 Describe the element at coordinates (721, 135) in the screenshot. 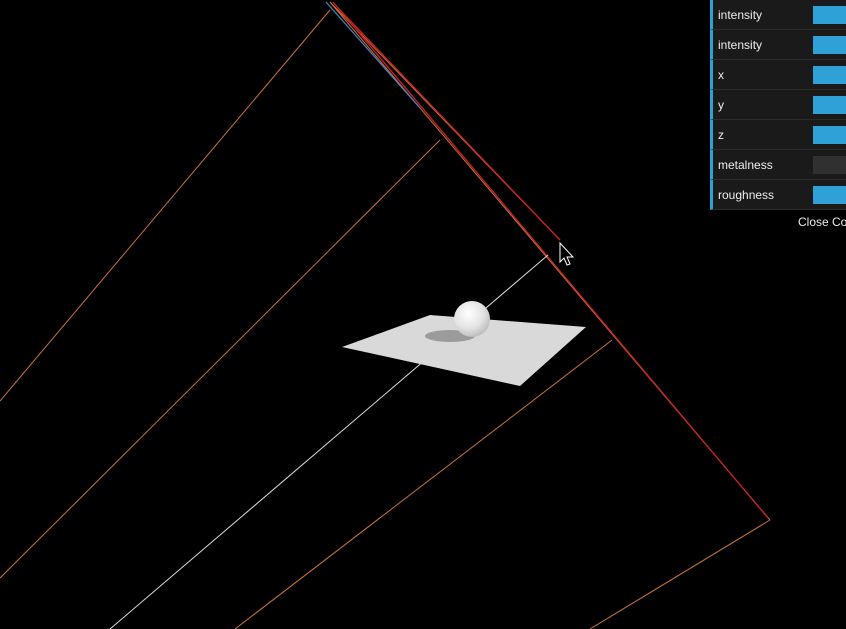

I see `control-label: z` at that location.